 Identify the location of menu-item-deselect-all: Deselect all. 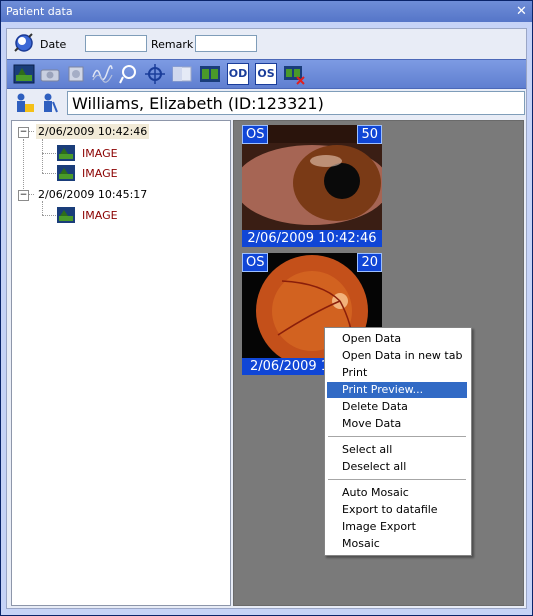
(397, 467).